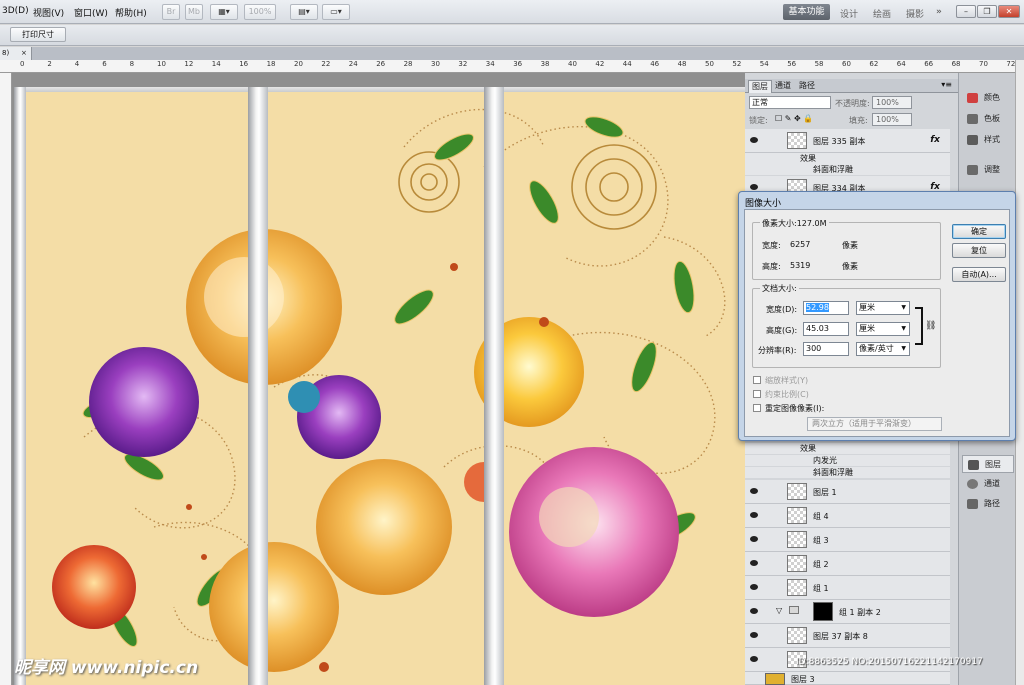  I want to click on adjustments-panel-button: 调整, so click(988, 170).